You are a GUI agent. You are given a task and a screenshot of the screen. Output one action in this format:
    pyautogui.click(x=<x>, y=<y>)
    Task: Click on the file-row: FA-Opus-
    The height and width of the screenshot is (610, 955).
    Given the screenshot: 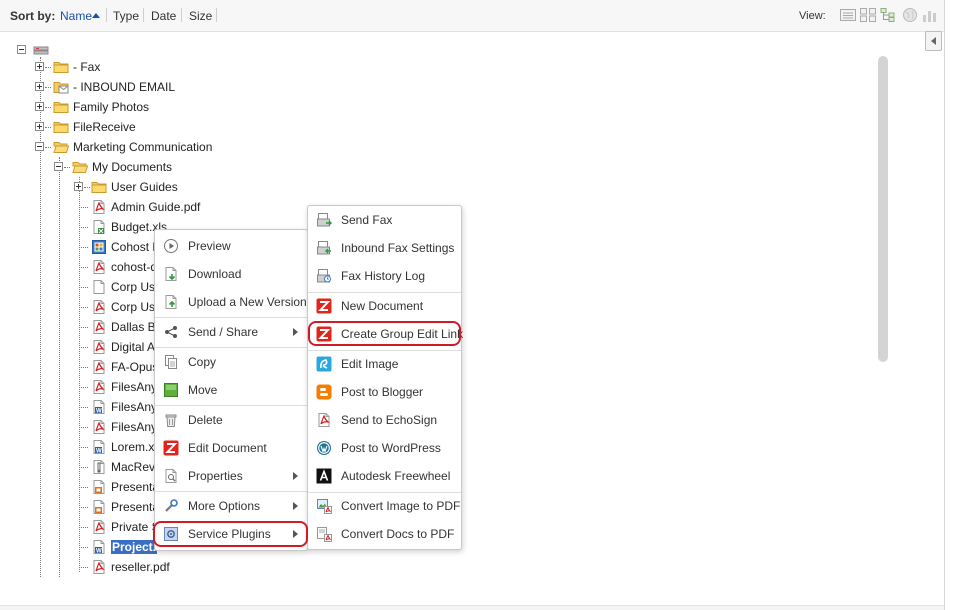 What is the action you would take?
    pyautogui.click(x=126, y=367)
    